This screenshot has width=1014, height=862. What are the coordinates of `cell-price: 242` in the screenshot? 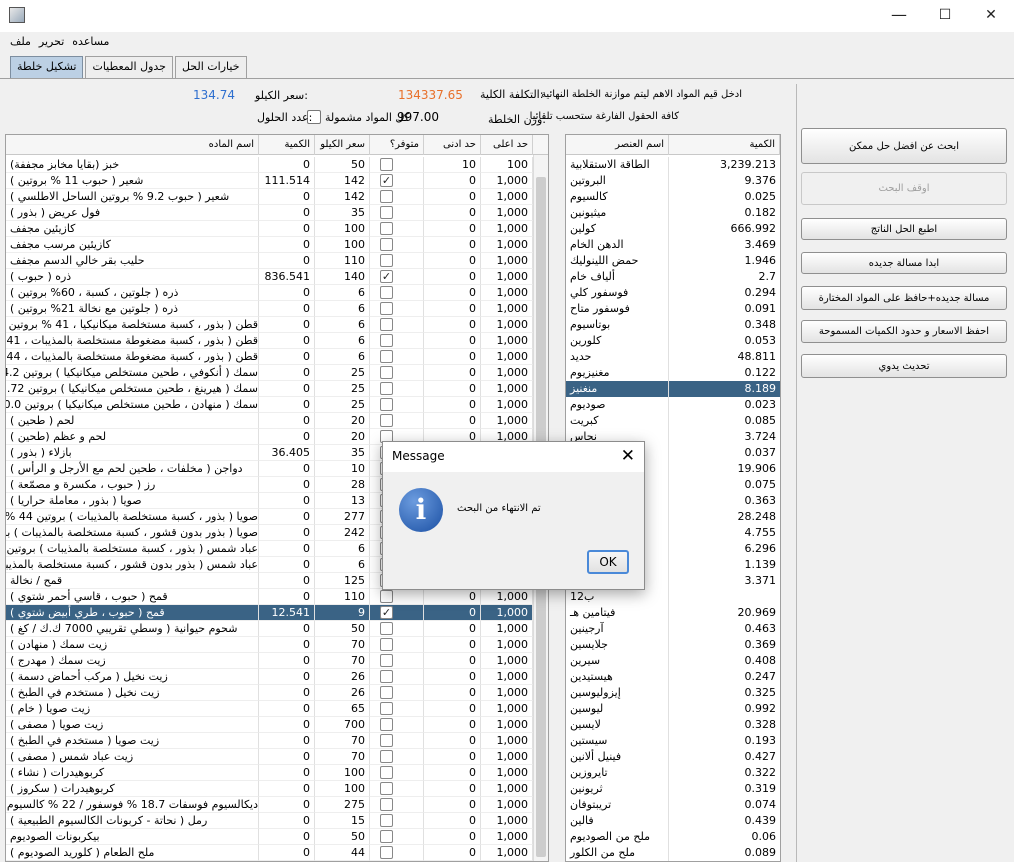 It's located at (342, 533).